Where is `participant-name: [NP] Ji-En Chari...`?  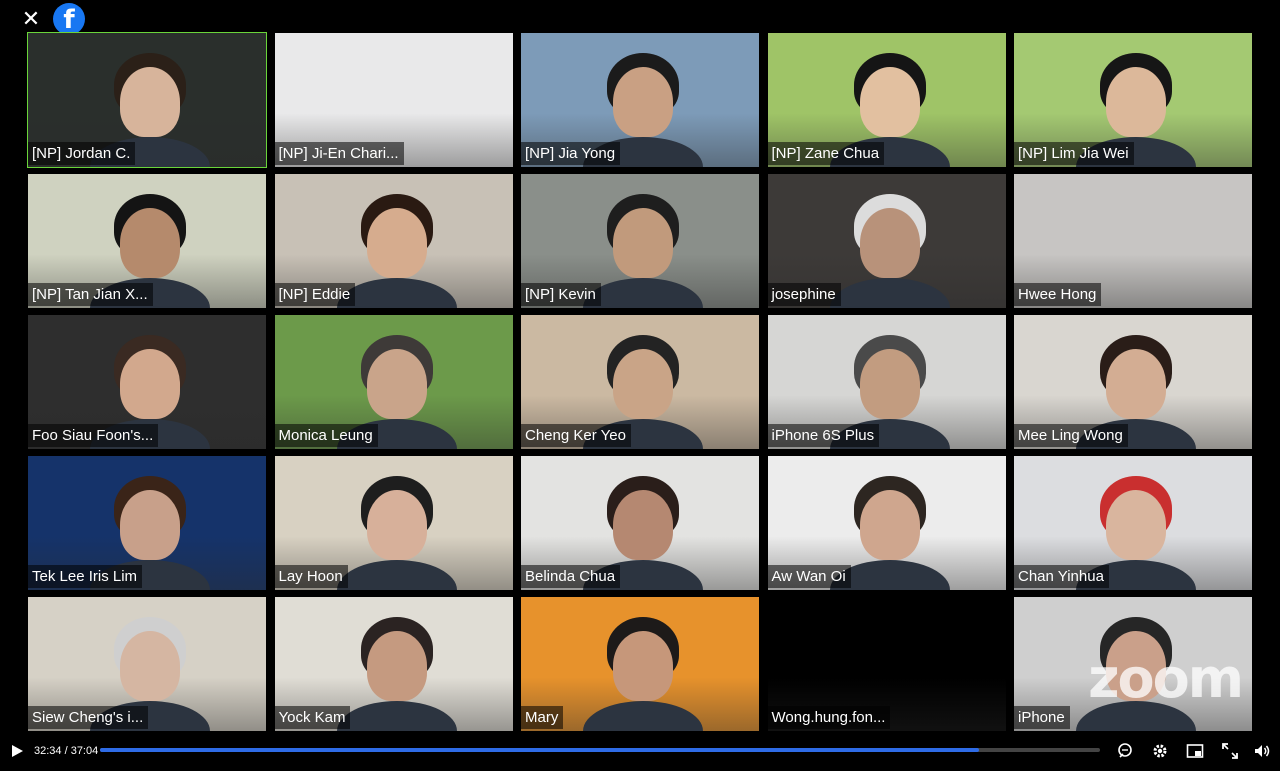 participant-name: [NP] Ji-En Chari... is located at coordinates (339, 153).